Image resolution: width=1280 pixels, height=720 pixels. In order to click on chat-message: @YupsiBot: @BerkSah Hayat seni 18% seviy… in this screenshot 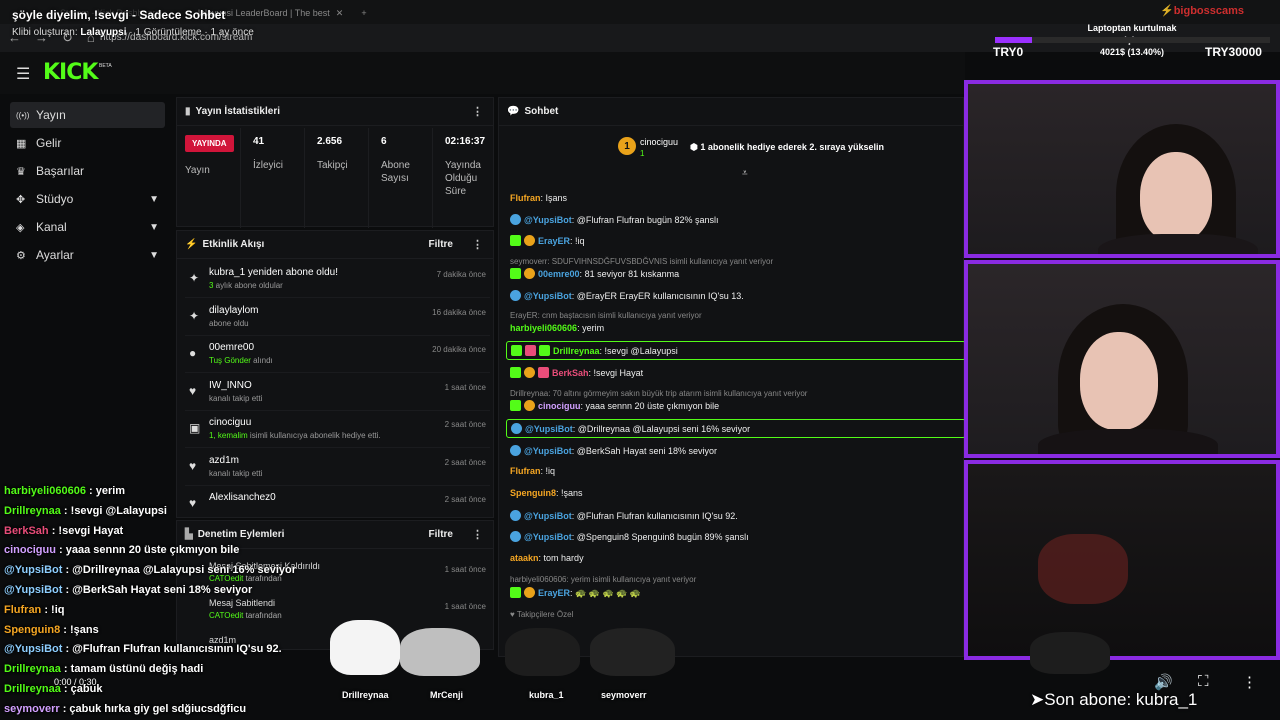, I will do `click(735, 450)`.